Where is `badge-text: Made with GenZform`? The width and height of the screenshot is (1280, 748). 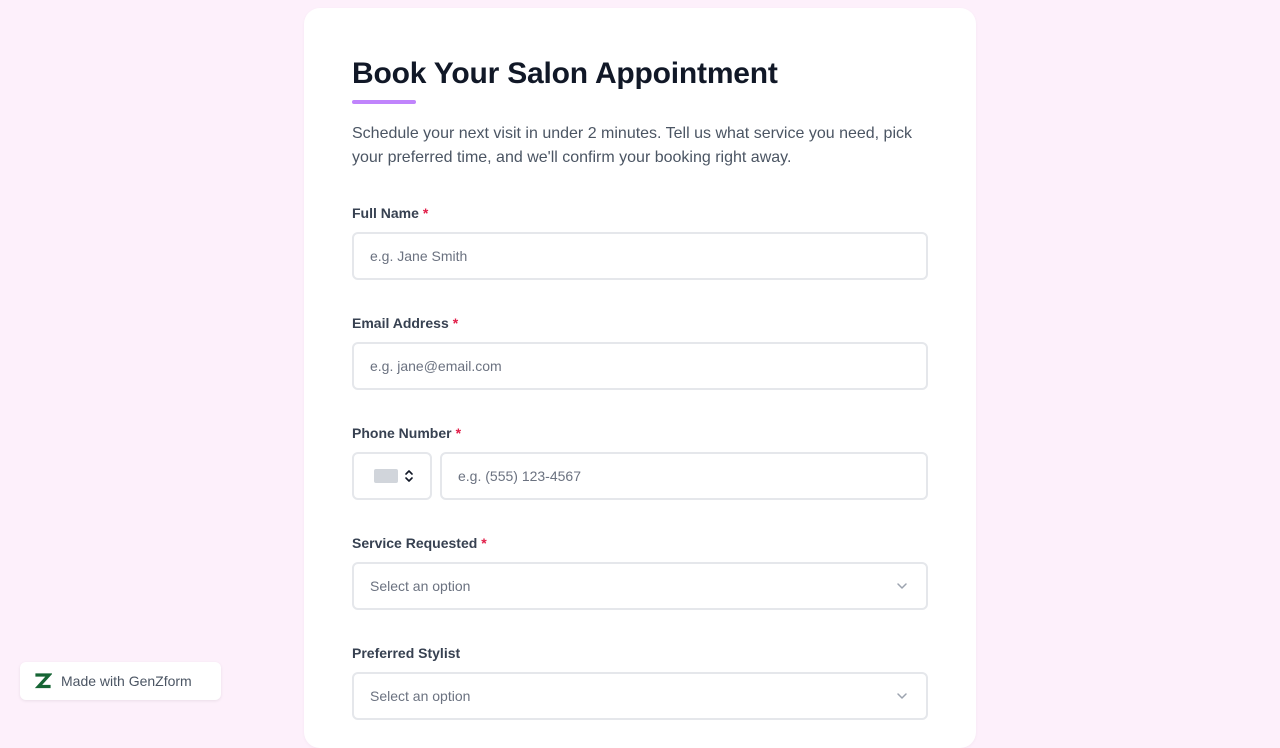 badge-text: Made with GenZform is located at coordinates (126, 681).